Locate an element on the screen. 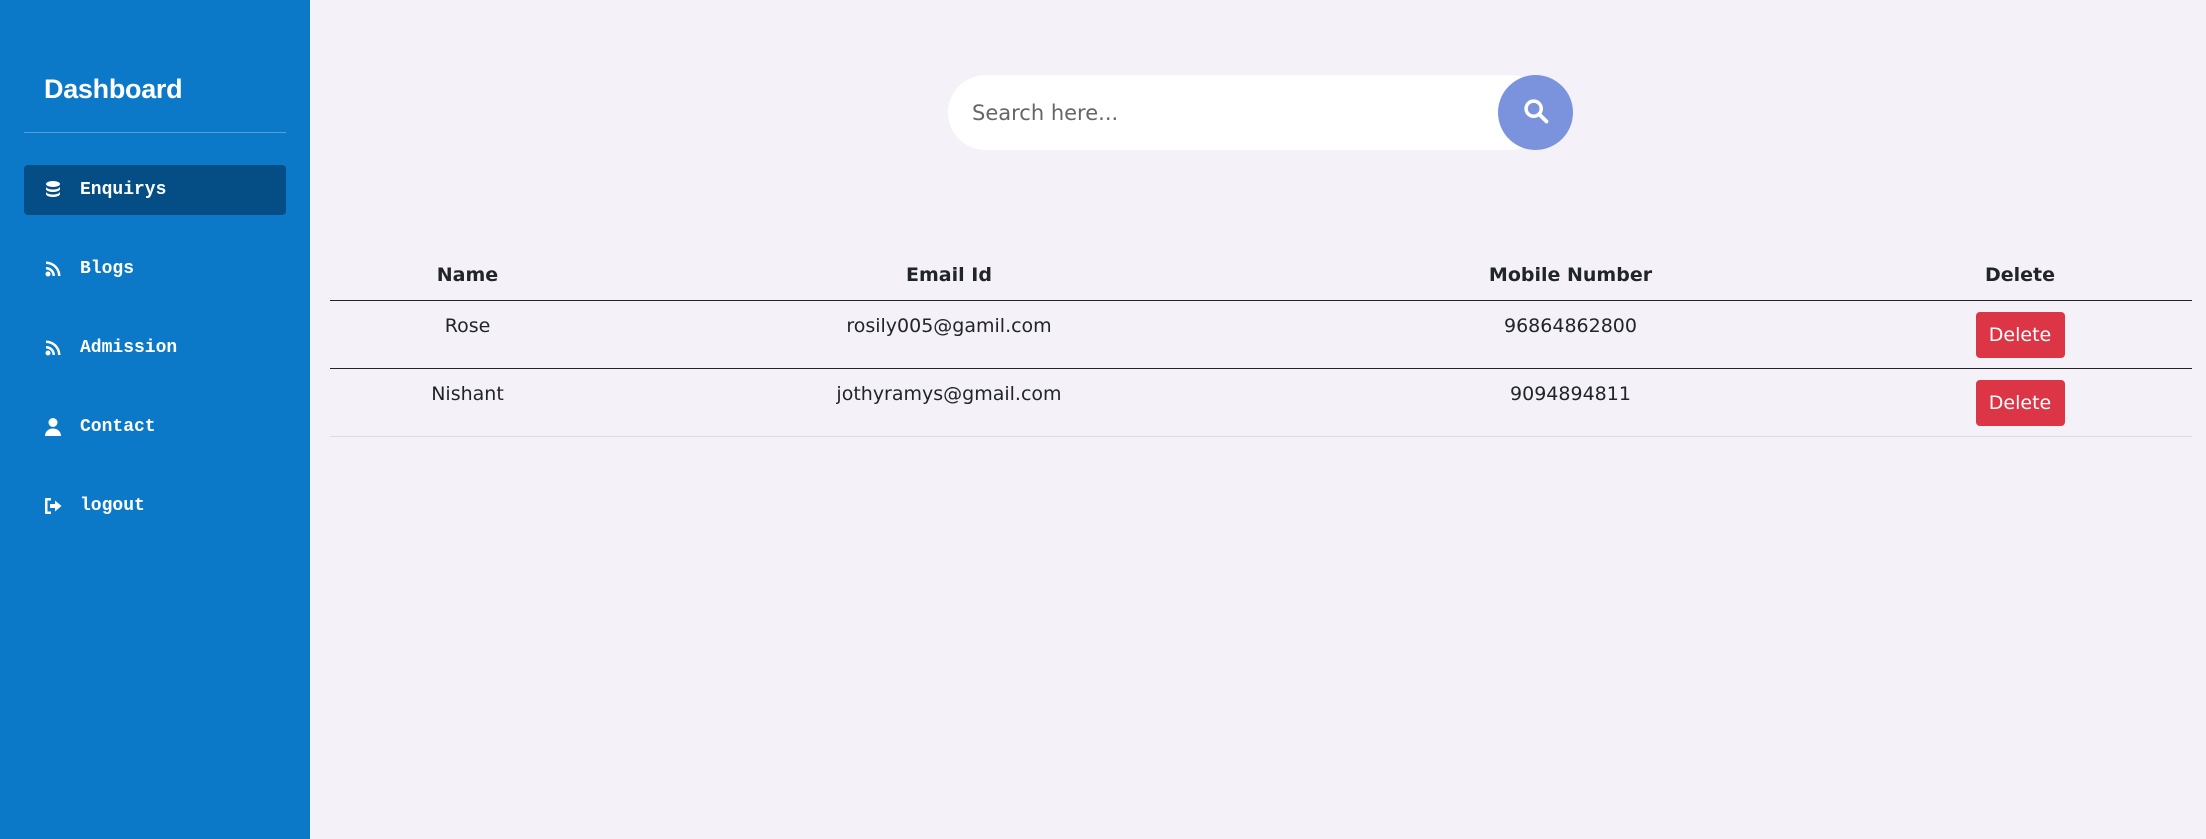 The image size is (2206, 839). search-input is located at coordinates (1248, 112).